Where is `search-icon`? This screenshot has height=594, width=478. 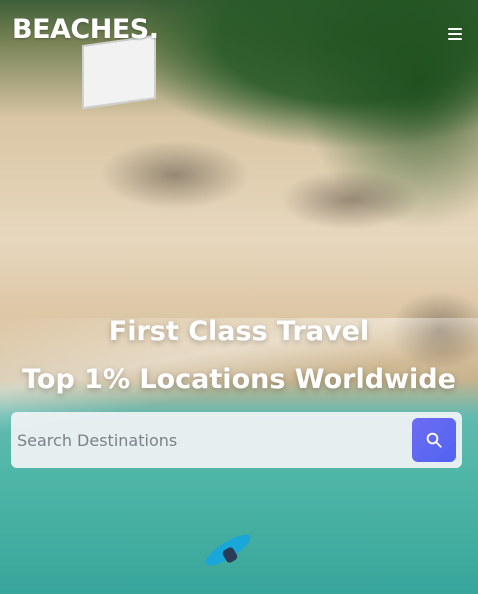 search-icon is located at coordinates (434, 440).